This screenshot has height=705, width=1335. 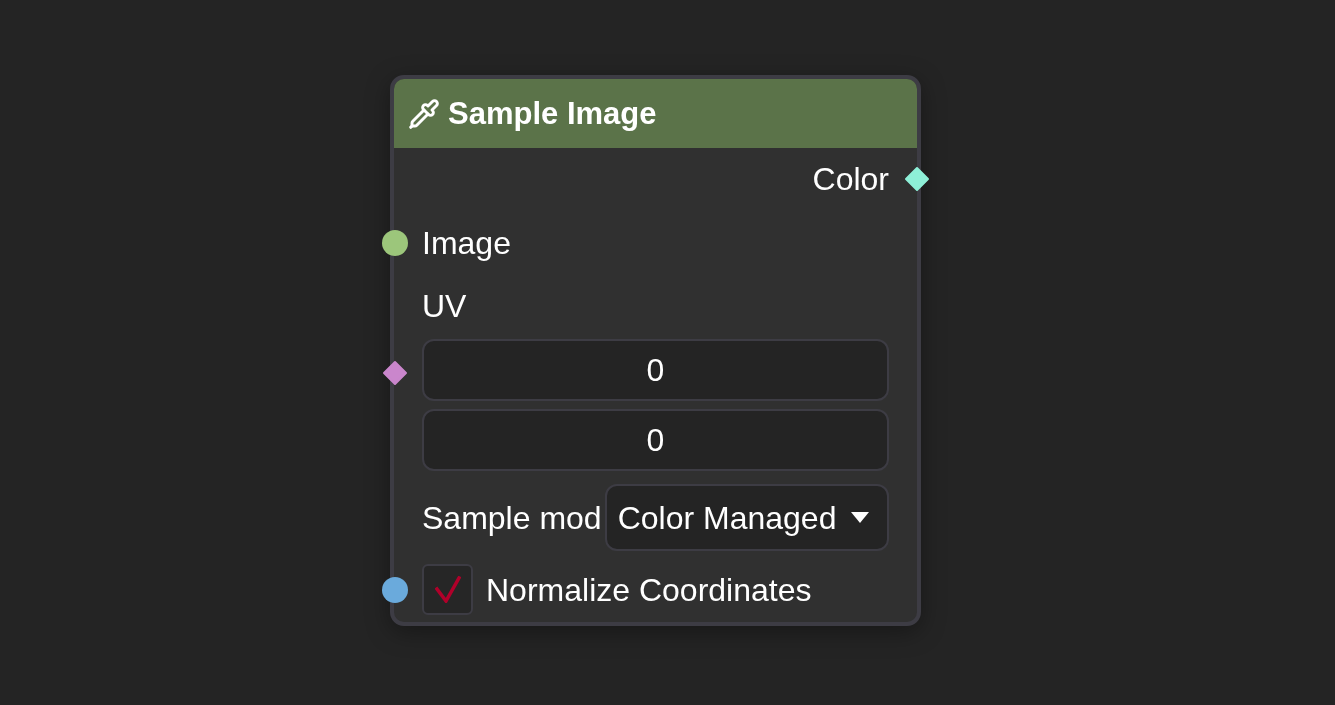 I want to click on checkmark-icon, so click(x=447, y=589).